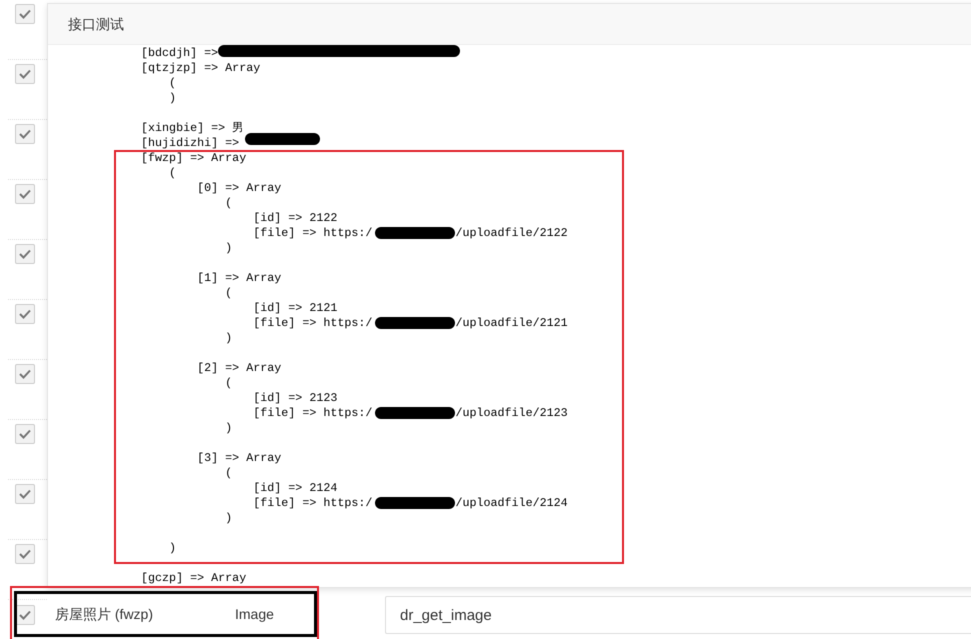 The height and width of the screenshot is (639, 971). I want to click on output-line: [qtzjzp] => Array, so click(200, 68).